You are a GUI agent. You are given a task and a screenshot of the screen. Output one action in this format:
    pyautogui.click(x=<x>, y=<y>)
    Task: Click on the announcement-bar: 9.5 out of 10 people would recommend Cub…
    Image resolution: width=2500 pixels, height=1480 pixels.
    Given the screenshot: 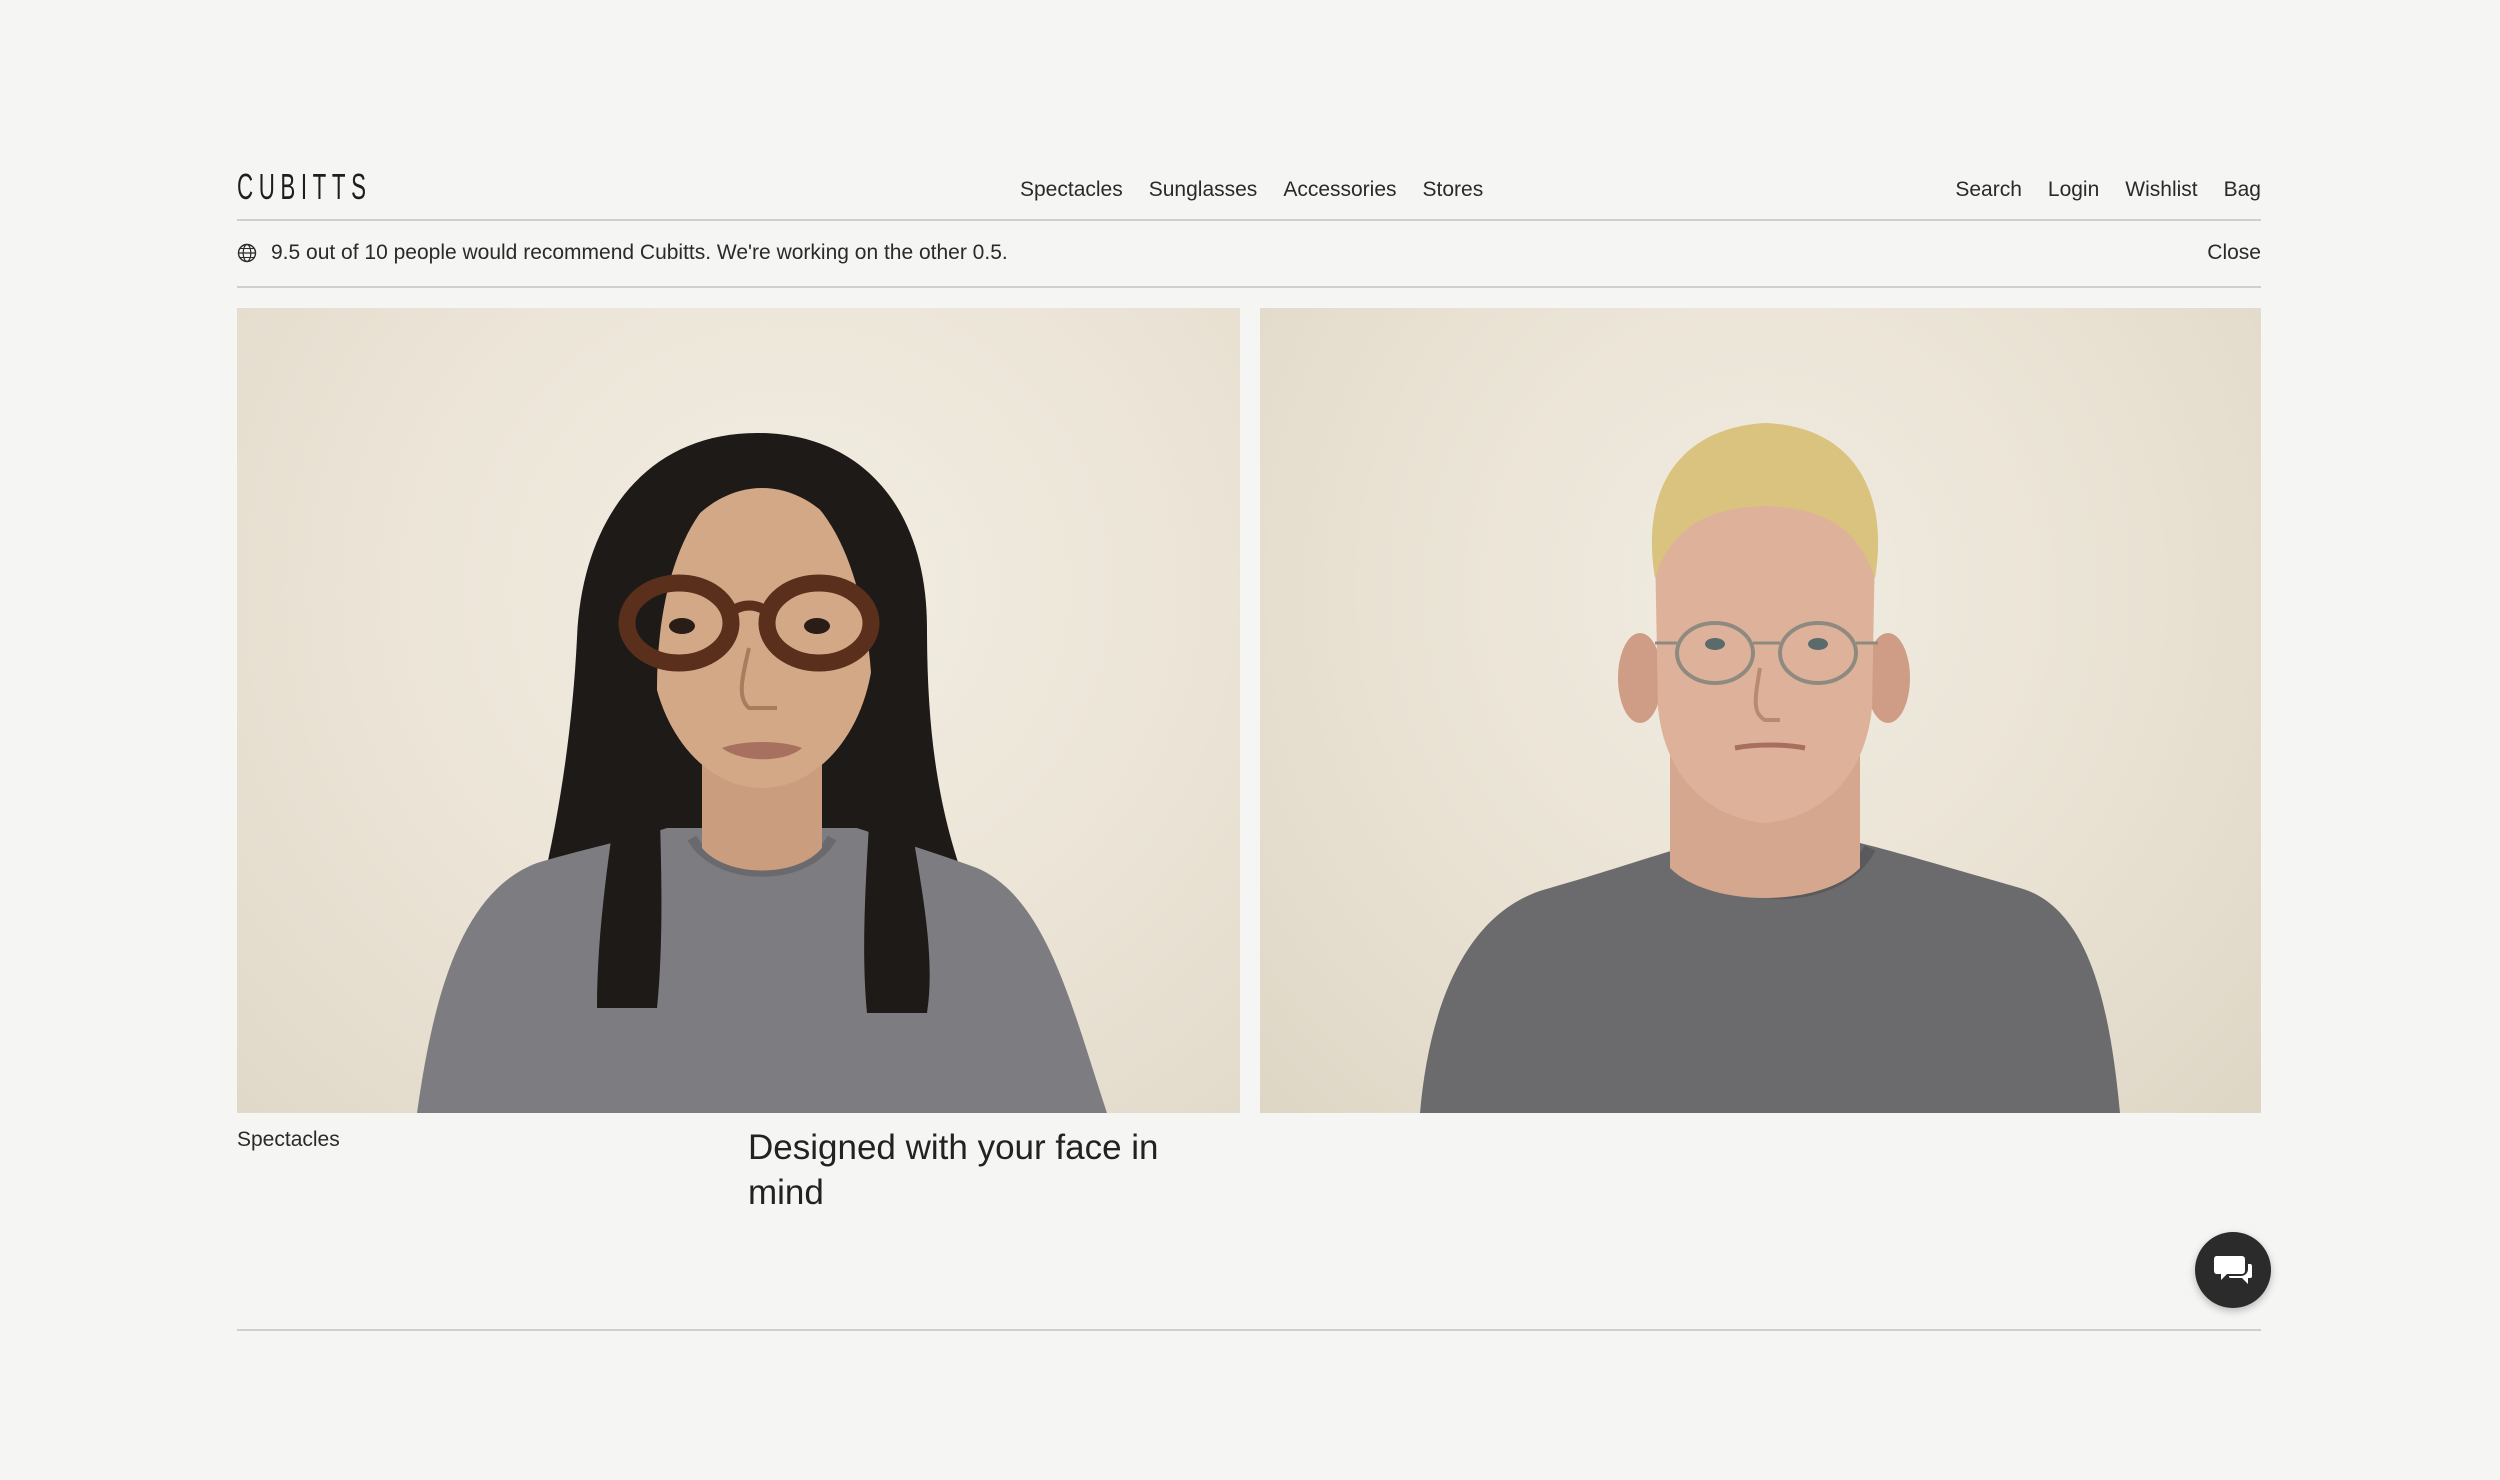 What is the action you would take?
    pyautogui.click(x=1249, y=254)
    